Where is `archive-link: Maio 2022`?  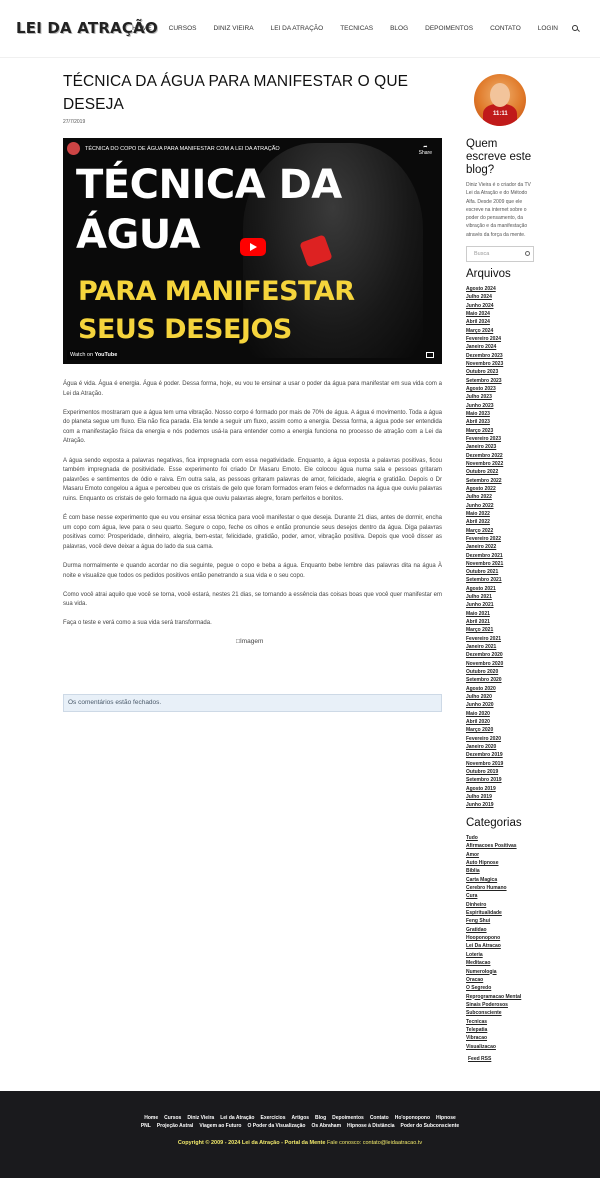
archive-link: Maio 2022 is located at coordinates (501, 514).